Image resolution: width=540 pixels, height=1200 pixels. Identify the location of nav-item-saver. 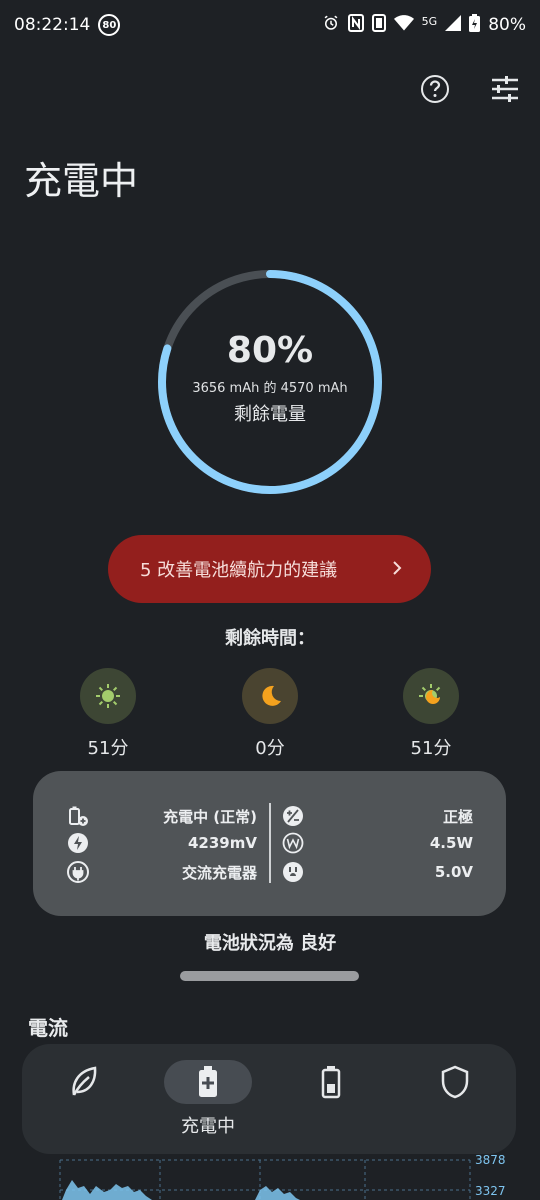
(83, 1099).